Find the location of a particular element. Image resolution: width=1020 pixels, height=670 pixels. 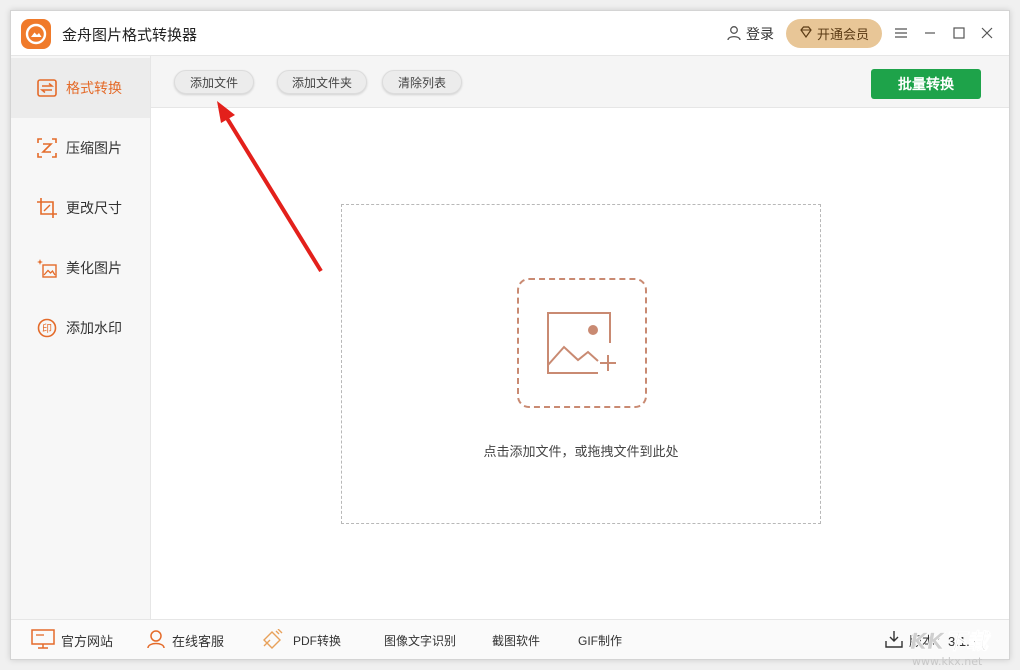

version-info: 版本：3.1.4 is located at coordinates (931, 640).